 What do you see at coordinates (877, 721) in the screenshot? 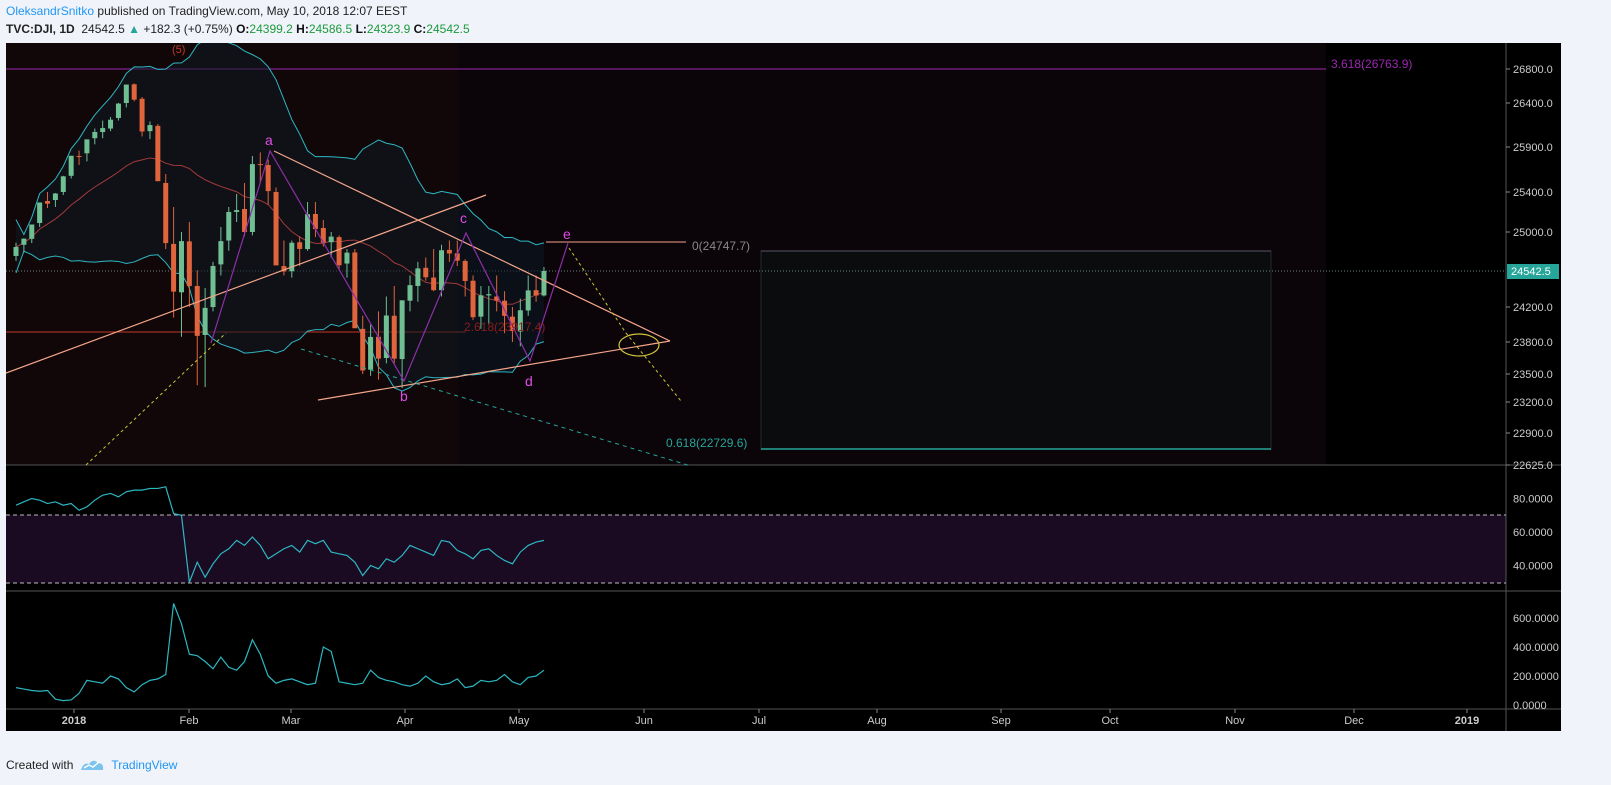
I see `time-tick-label: Aug` at bounding box center [877, 721].